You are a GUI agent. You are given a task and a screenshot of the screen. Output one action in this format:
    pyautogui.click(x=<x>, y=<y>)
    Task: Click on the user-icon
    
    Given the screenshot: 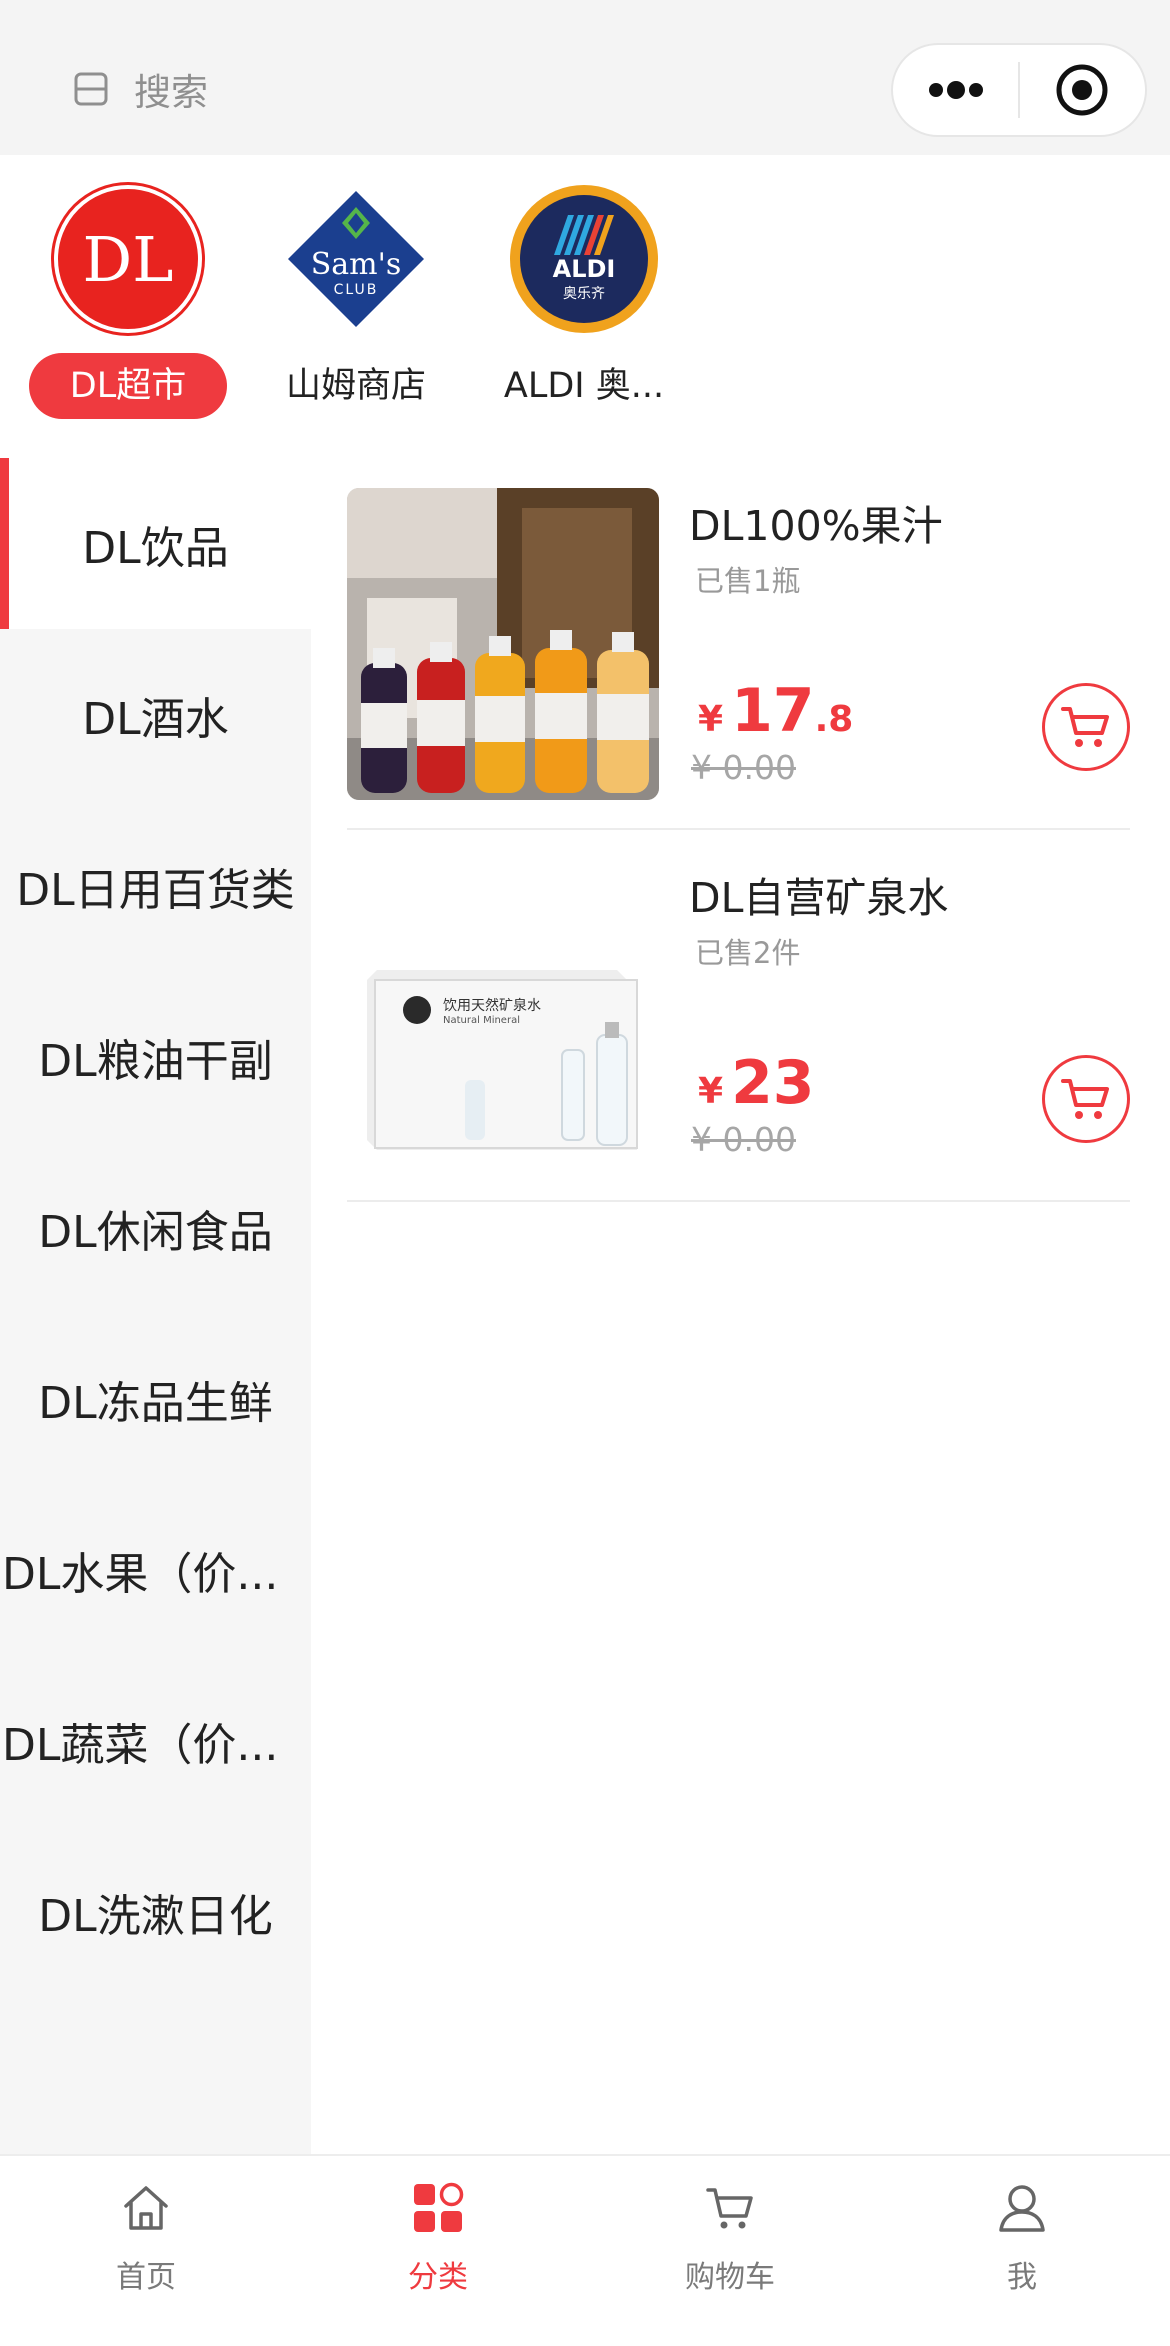 What is the action you would take?
    pyautogui.click(x=1022, y=2208)
    